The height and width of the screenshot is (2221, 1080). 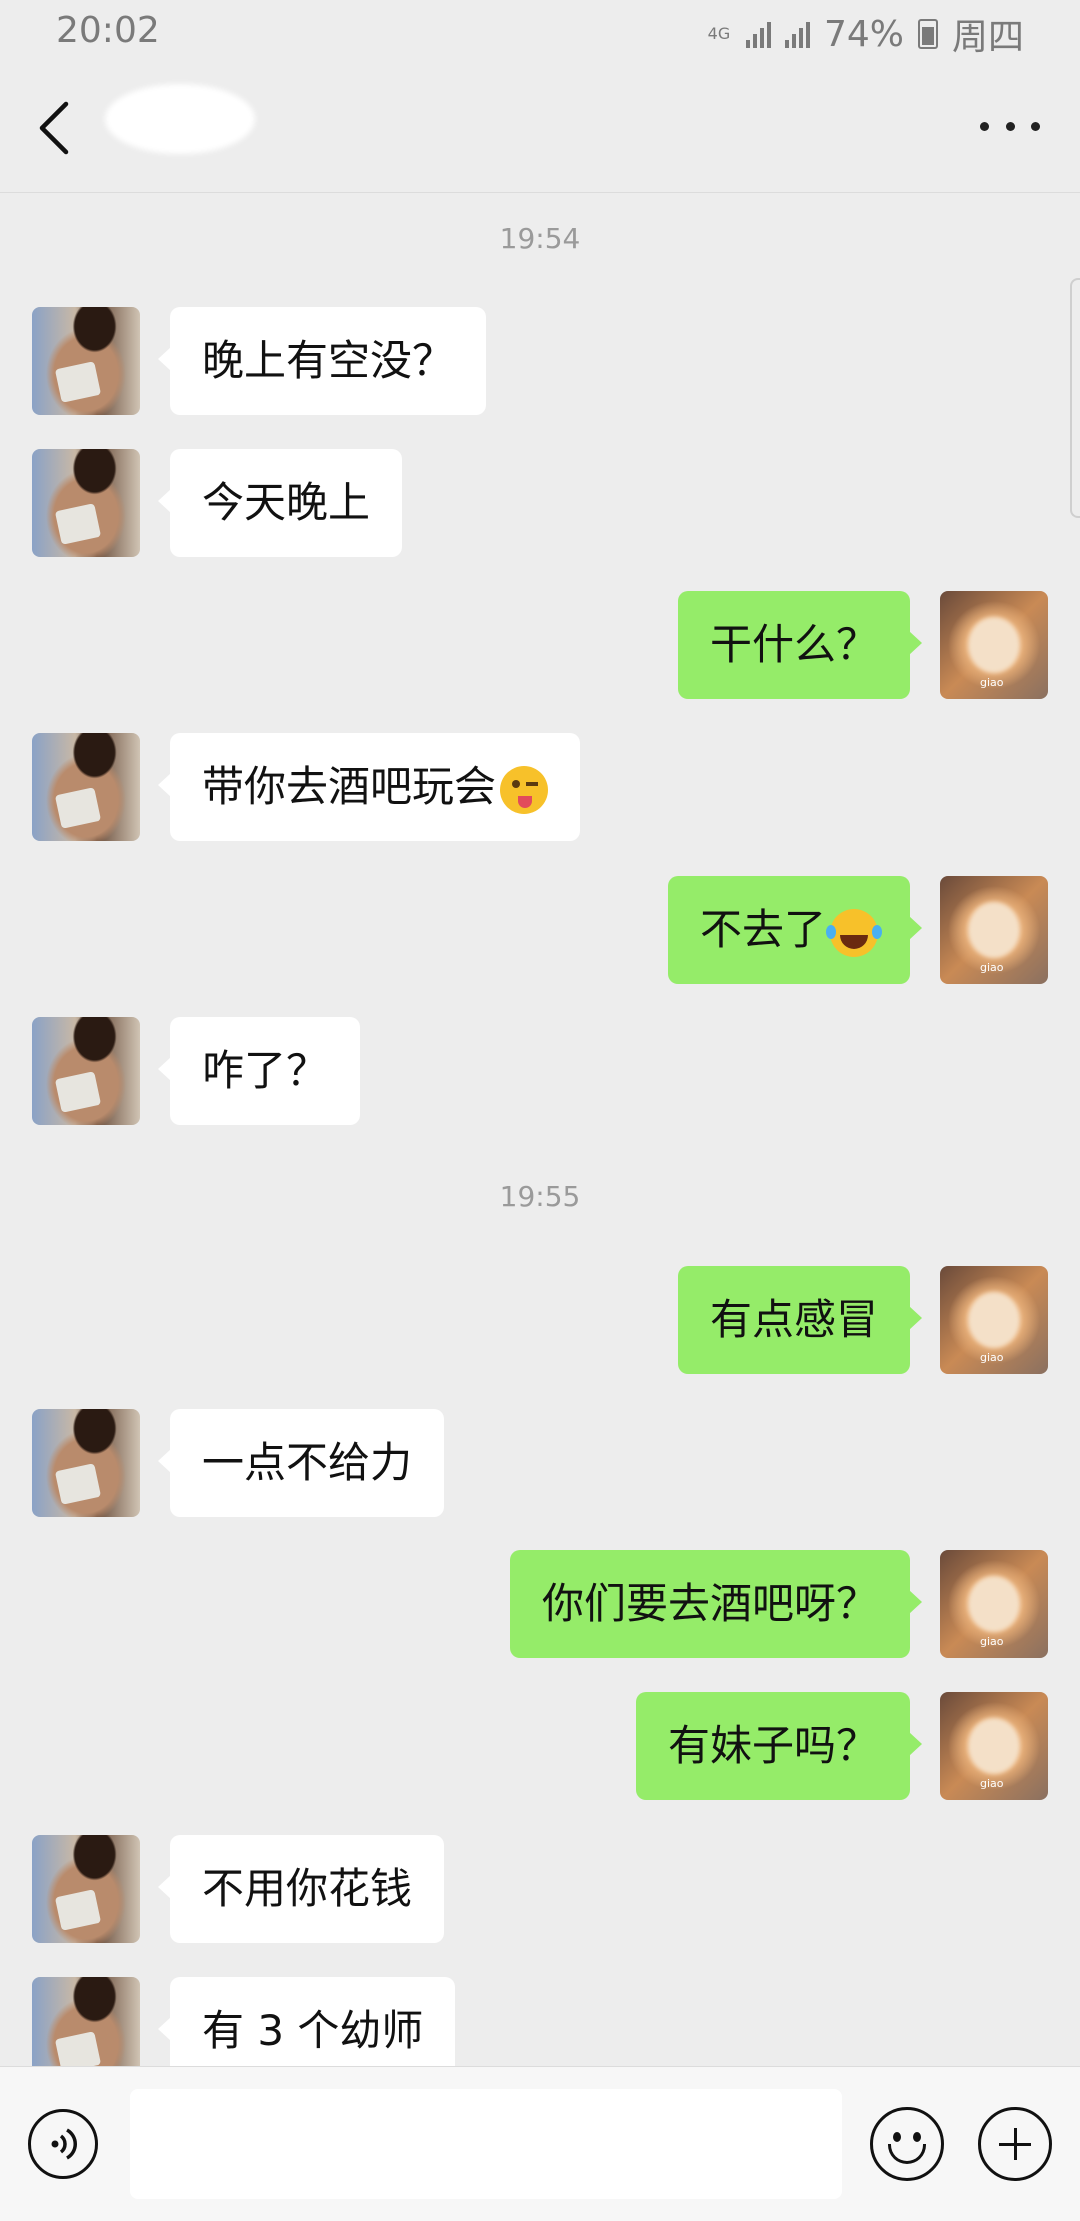 What do you see at coordinates (762, 929) in the screenshot?
I see `message-text: 不去了` at bounding box center [762, 929].